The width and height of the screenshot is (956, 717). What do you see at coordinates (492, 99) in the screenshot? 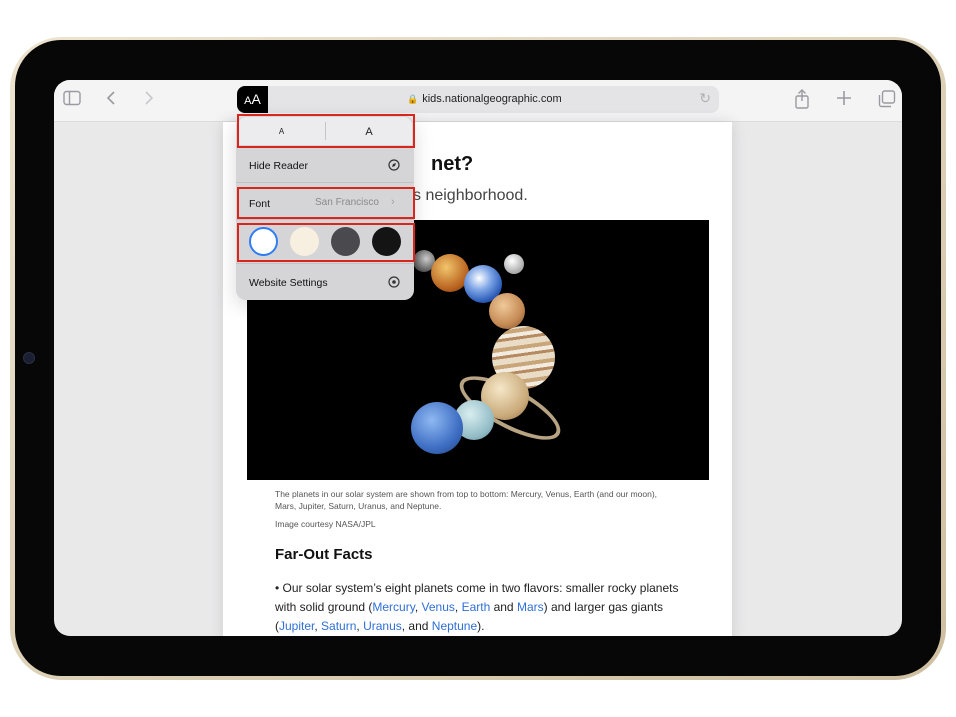
I see `url-text: kids.nationalgeographic.com` at bounding box center [492, 99].